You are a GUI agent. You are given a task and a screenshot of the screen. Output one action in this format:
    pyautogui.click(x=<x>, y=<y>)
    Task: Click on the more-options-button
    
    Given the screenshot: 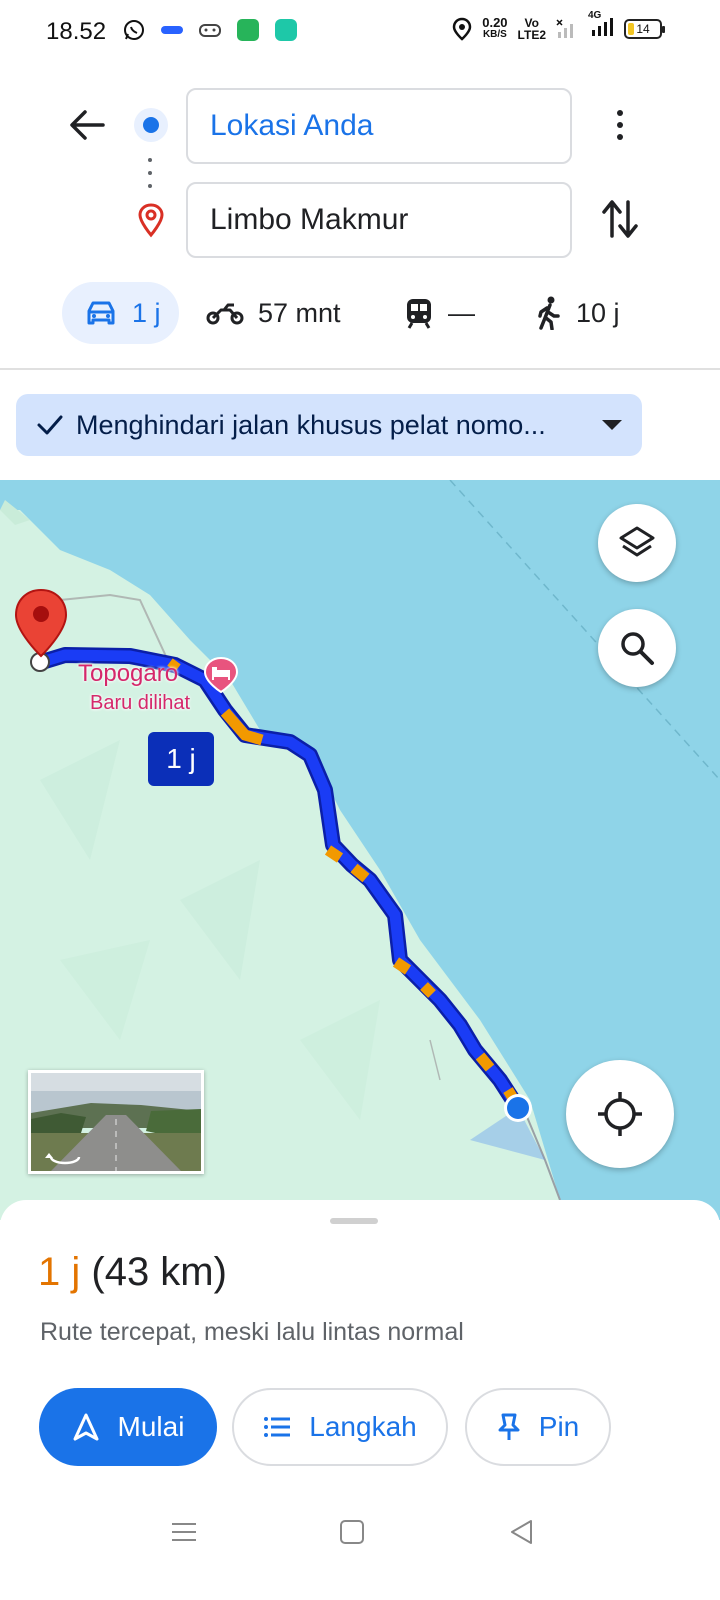 What is the action you would take?
    pyautogui.click(x=620, y=125)
    